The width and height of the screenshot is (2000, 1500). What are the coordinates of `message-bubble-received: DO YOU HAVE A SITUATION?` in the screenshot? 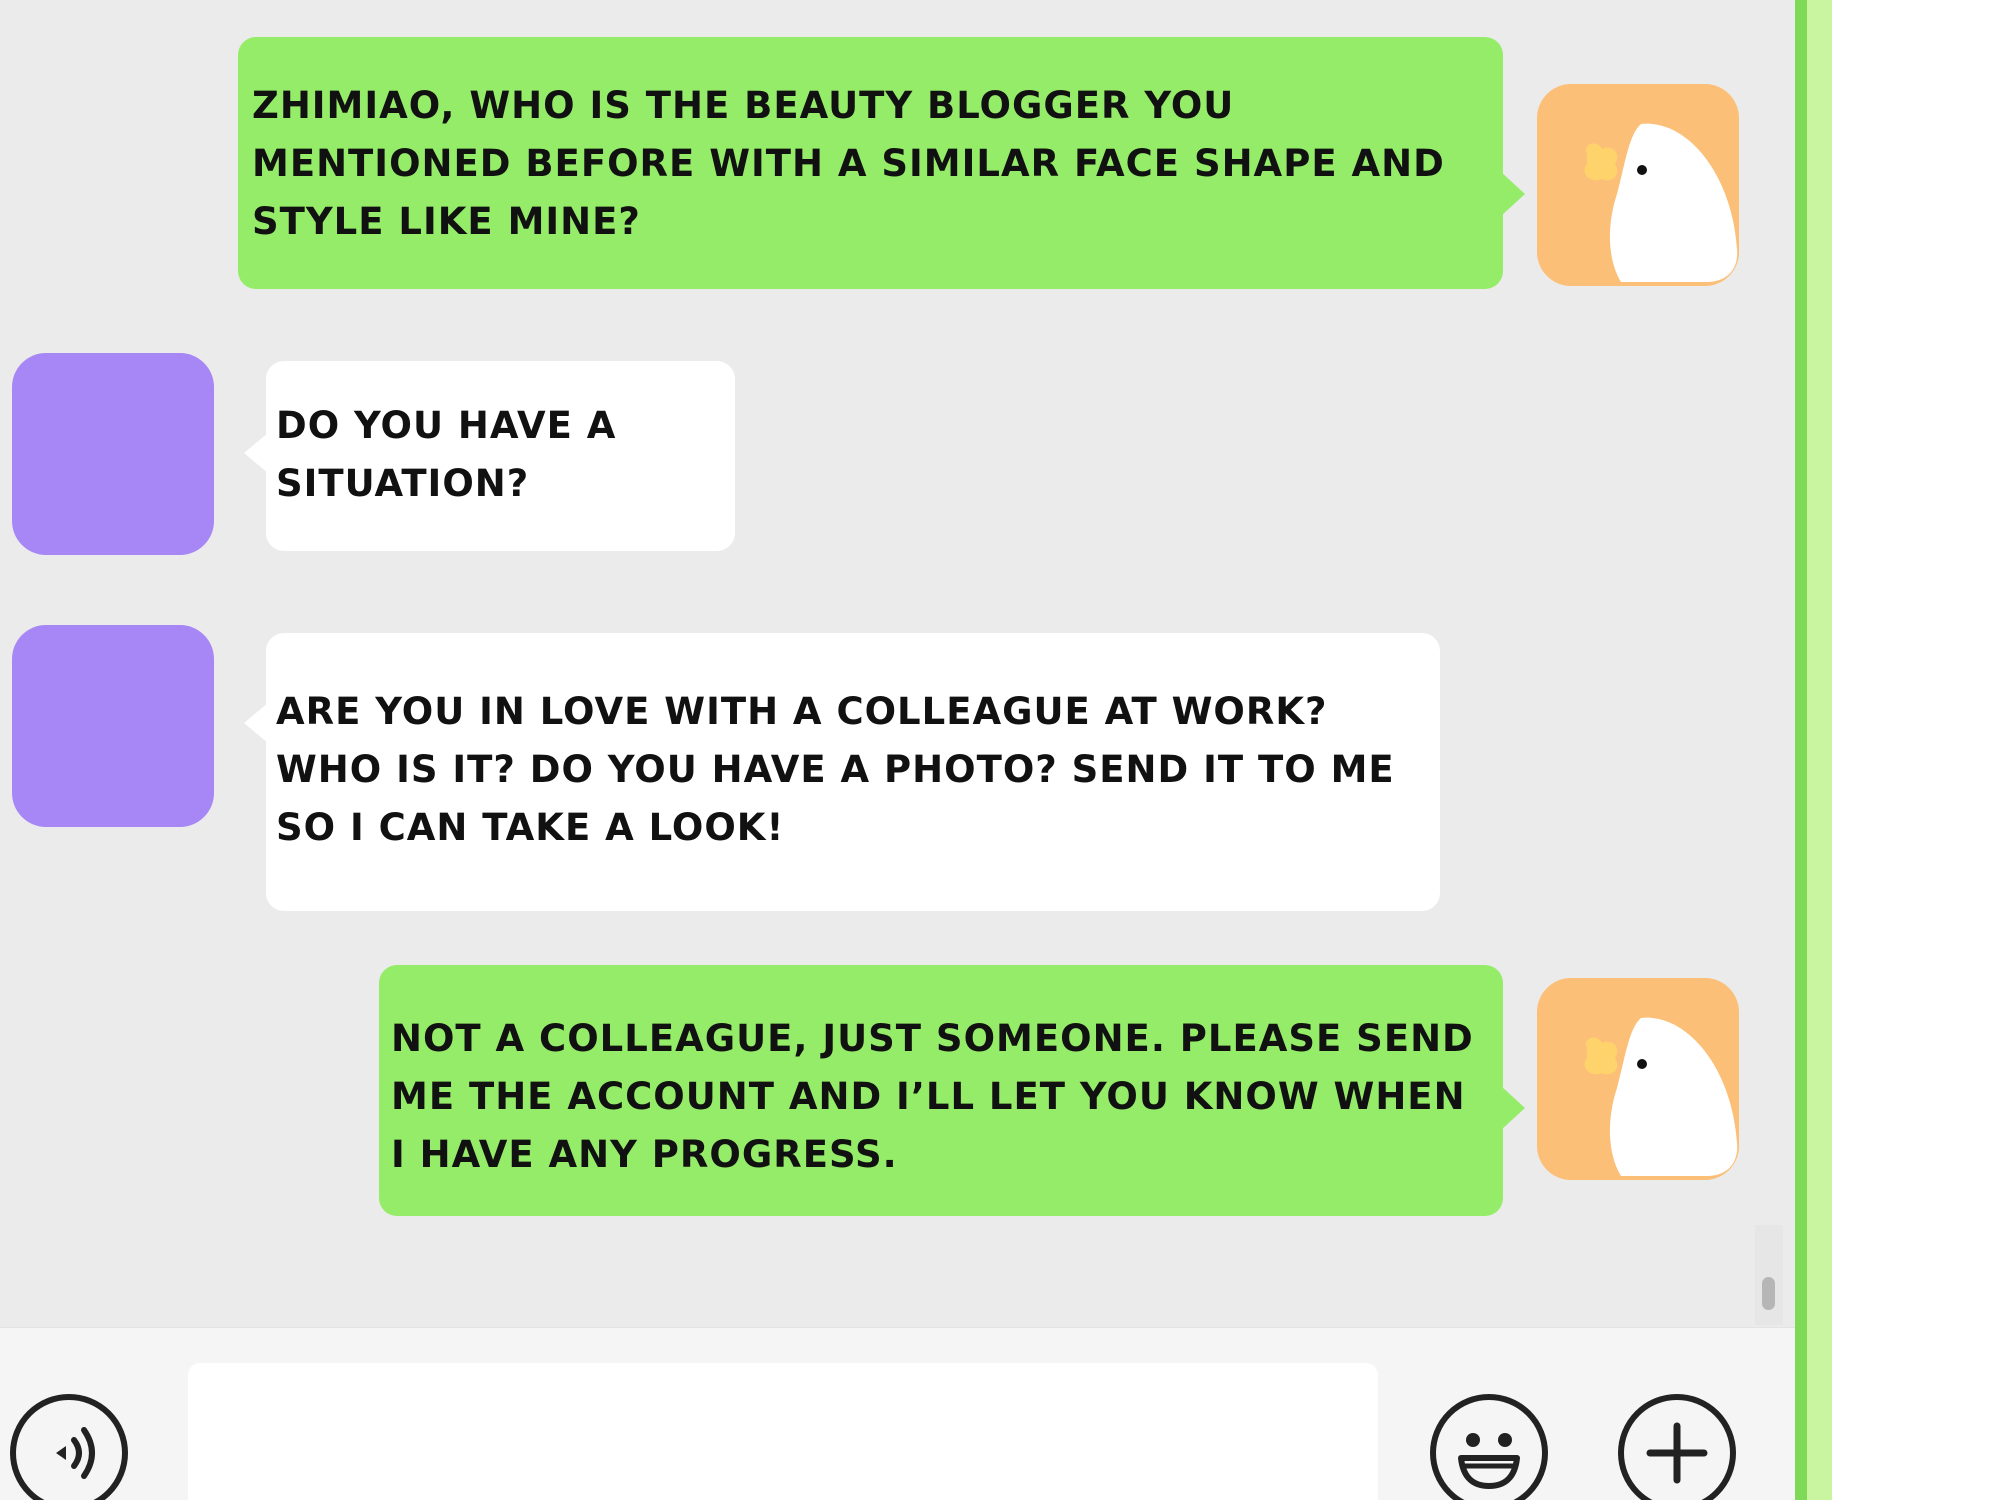 It's located at (489, 456).